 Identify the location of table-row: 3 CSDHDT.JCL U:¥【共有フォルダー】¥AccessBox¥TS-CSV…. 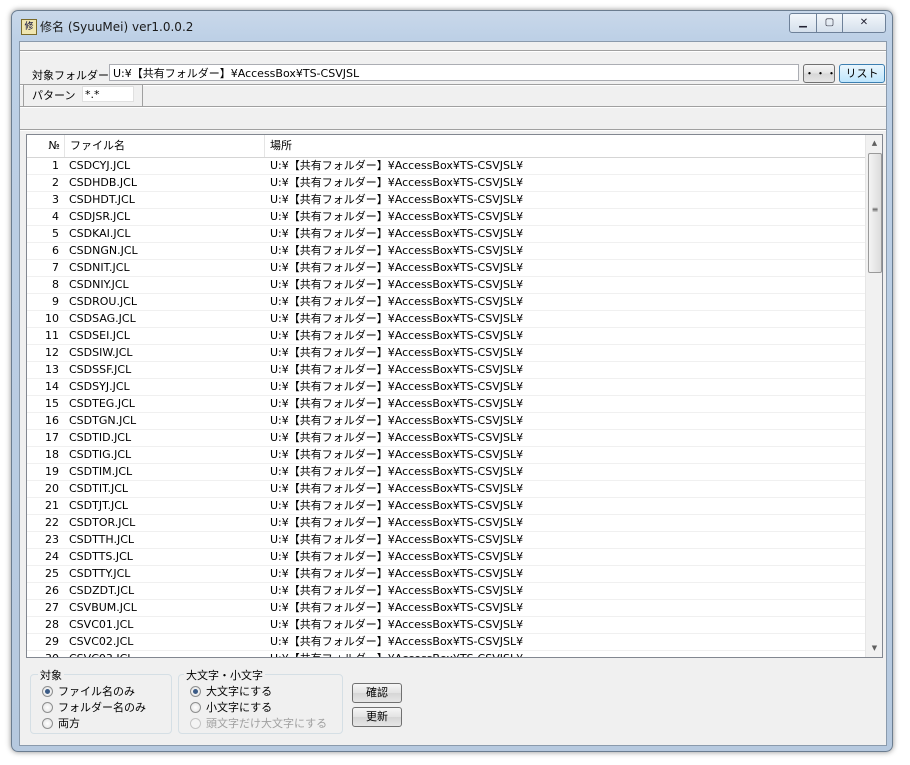
(446, 200).